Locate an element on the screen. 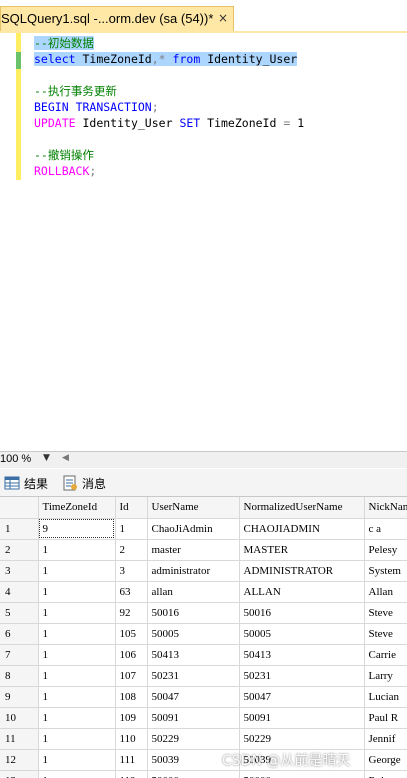 The image size is (407, 778). table-cell: master is located at coordinates (193, 550).